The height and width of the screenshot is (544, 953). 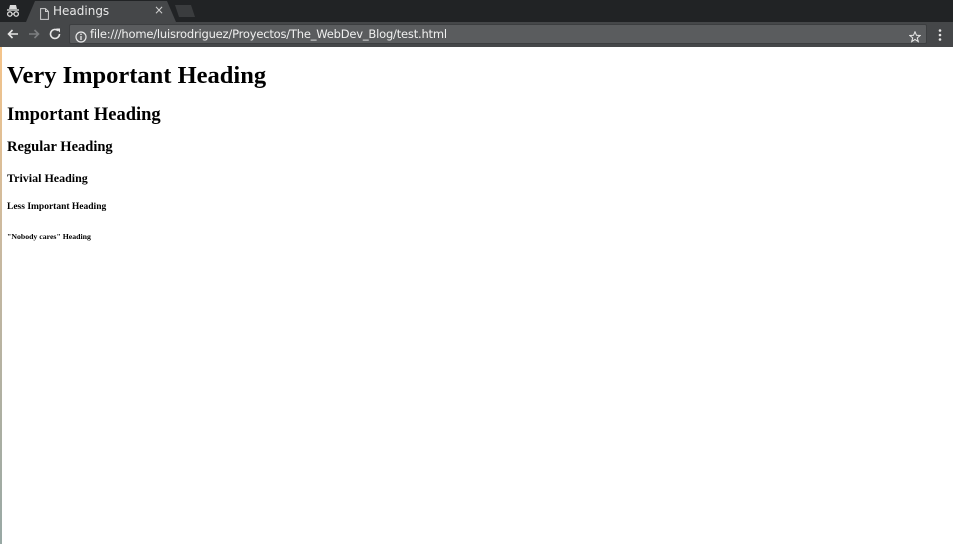 I want to click on reload-icon, so click(x=55, y=34).